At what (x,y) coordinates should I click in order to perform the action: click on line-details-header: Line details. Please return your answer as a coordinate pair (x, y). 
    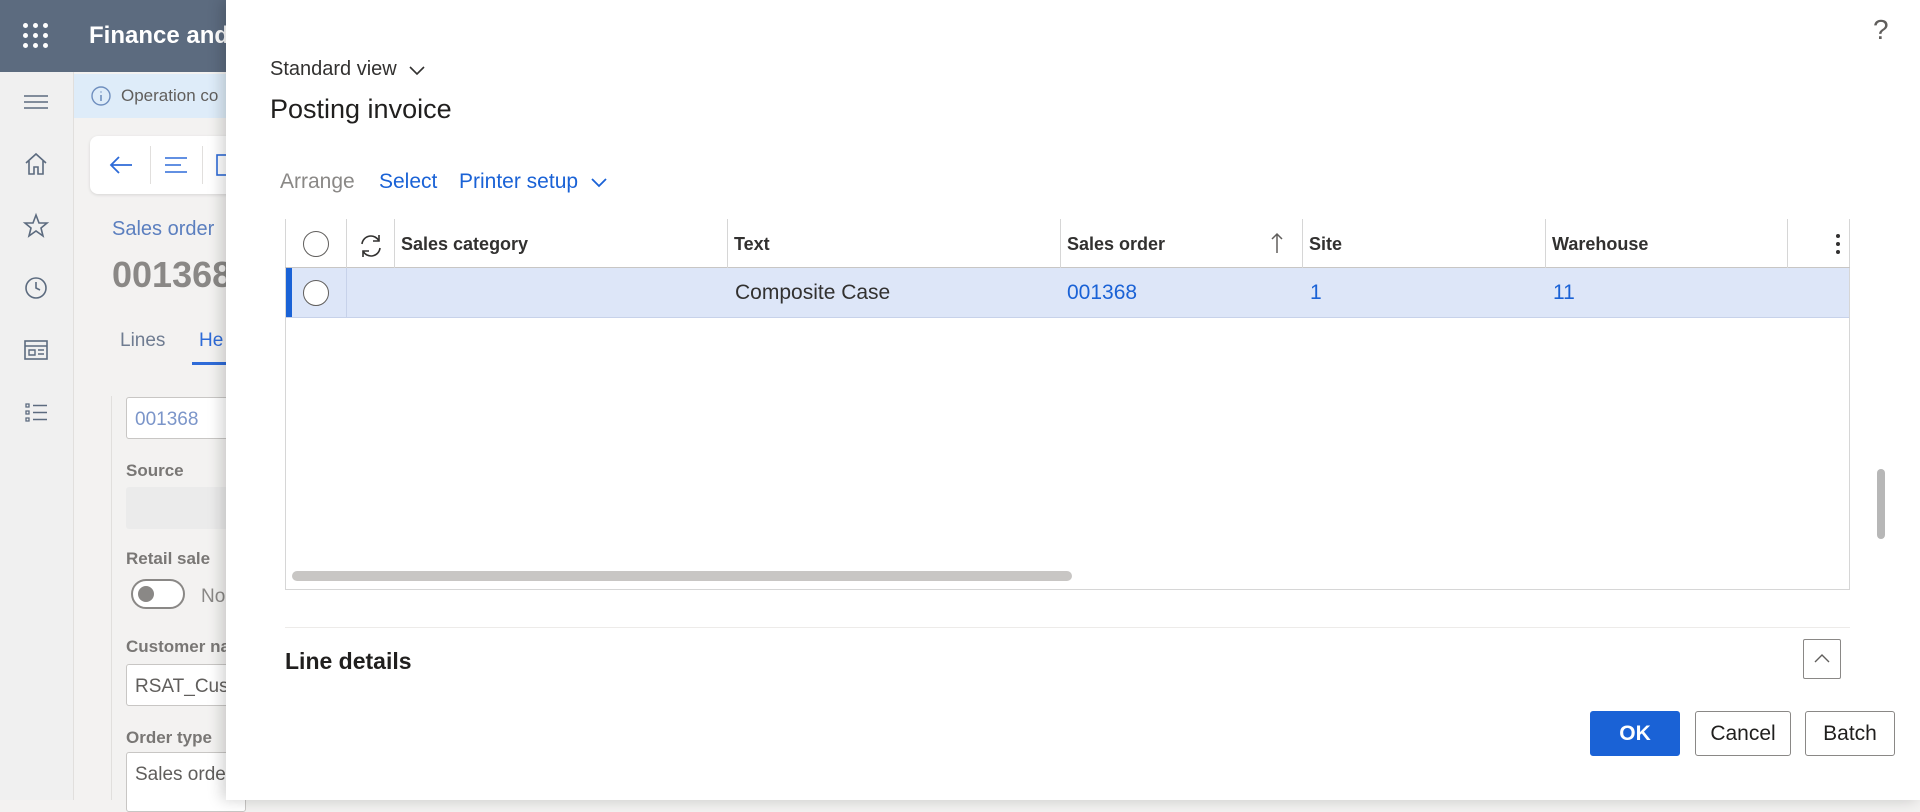
    Looking at the image, I should click on (348, 661).